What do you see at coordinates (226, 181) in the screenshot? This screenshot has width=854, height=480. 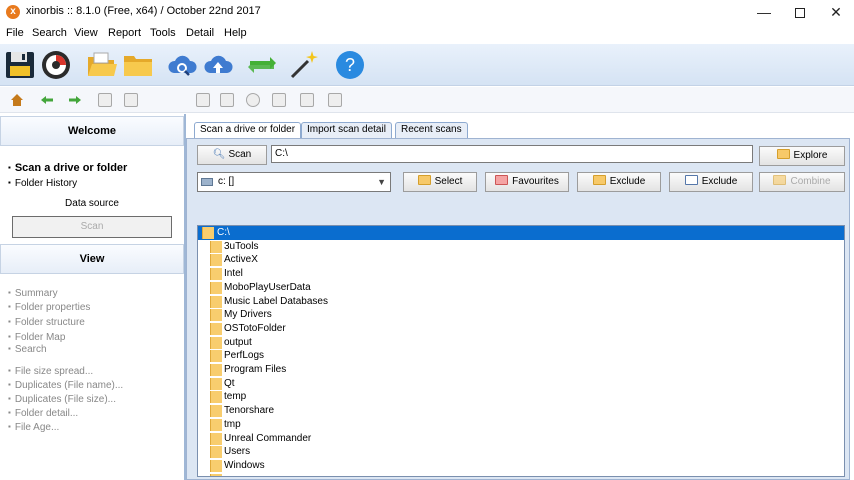 I see `drive-select-value: c: []` at bounding box center [226, 181].